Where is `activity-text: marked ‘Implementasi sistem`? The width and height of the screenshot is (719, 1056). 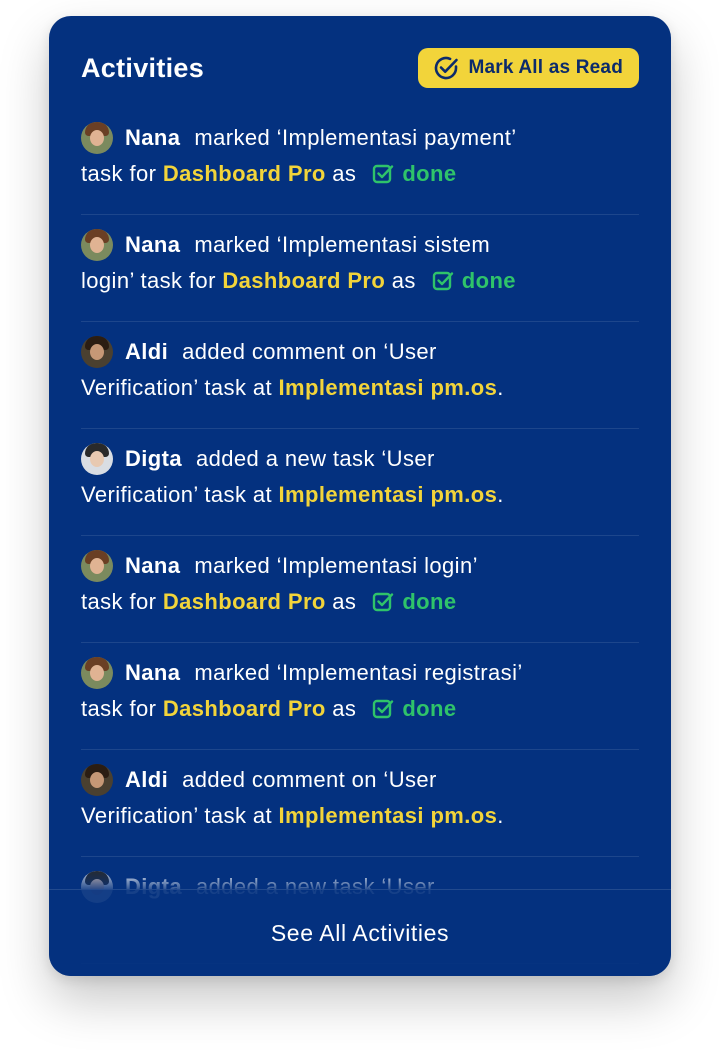 activity-text: marked ‘Implementasi sistem is located at coordinates (342, 244).